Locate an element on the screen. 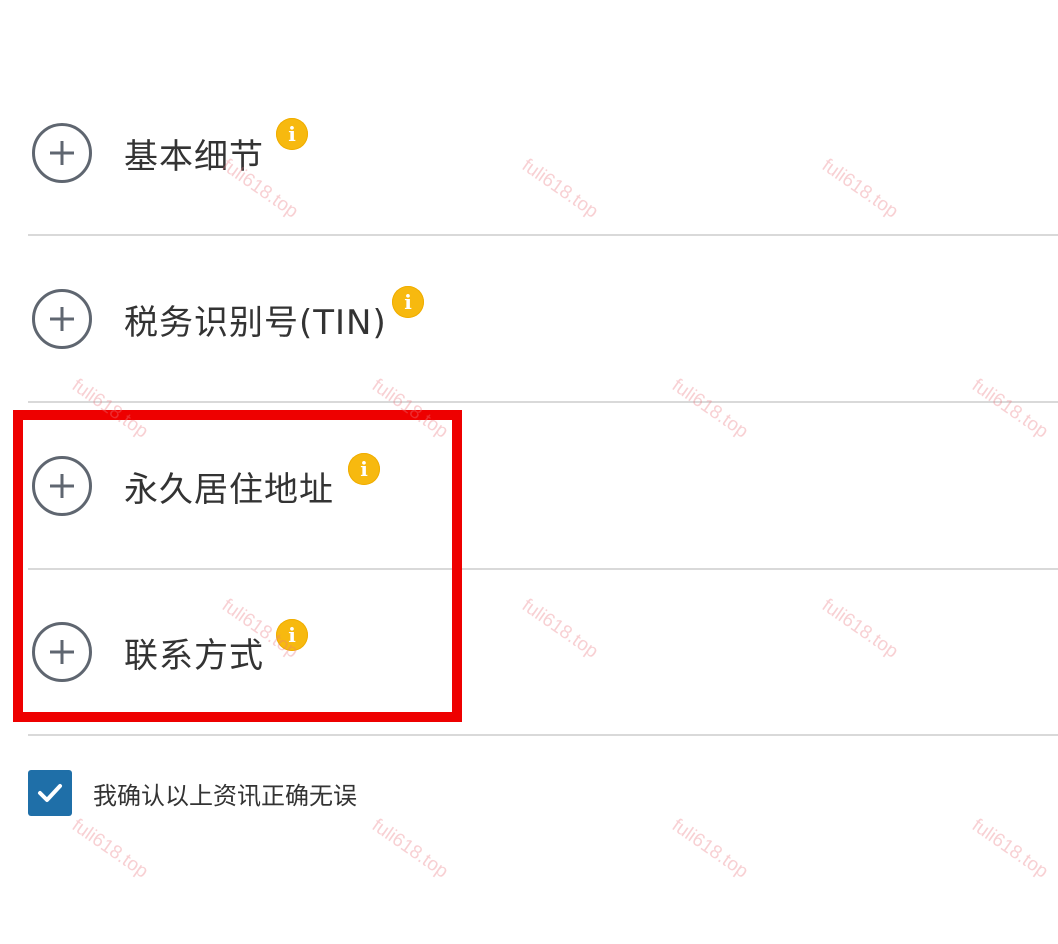  confirm-checkbox is located at coordinates (50, 793).